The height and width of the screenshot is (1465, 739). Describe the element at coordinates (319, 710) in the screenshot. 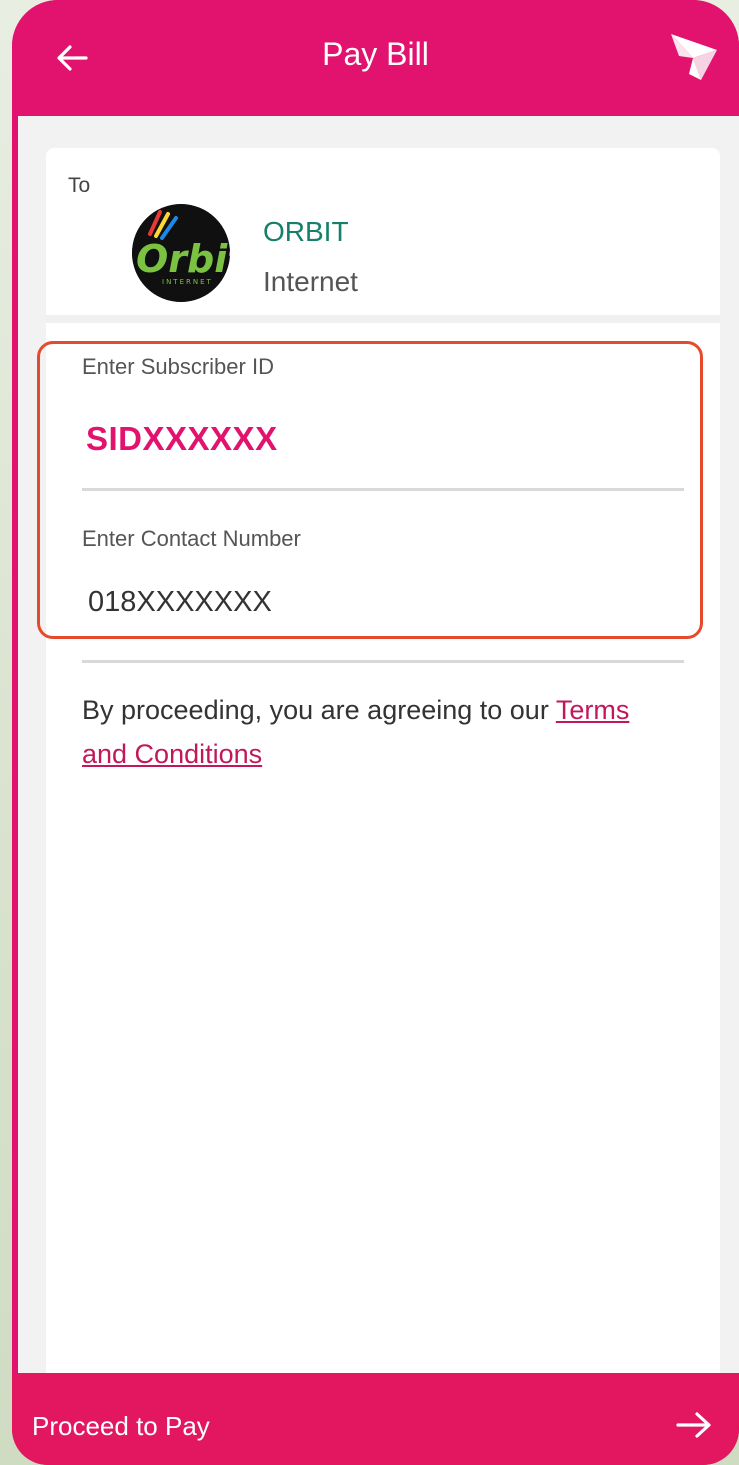

I see `terms-prefix: By proceeding, you are agreeing to our` at that location.